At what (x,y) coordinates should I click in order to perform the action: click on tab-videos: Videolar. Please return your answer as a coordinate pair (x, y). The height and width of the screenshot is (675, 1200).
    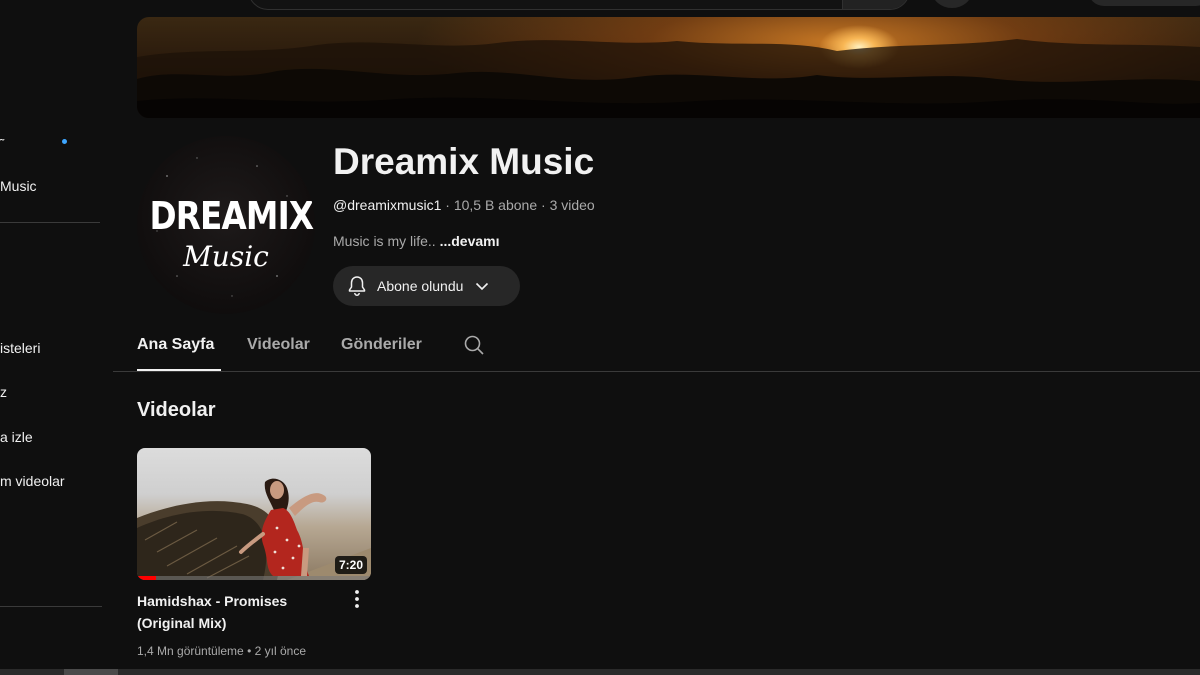
    Looking at the image, I should click on (278, 345).